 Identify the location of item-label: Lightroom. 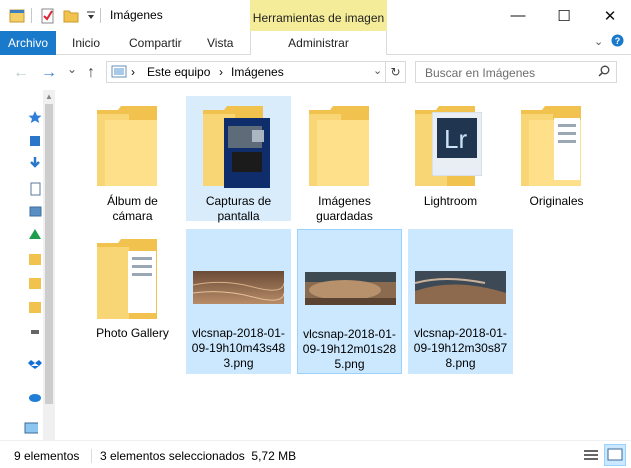
(450, 201).